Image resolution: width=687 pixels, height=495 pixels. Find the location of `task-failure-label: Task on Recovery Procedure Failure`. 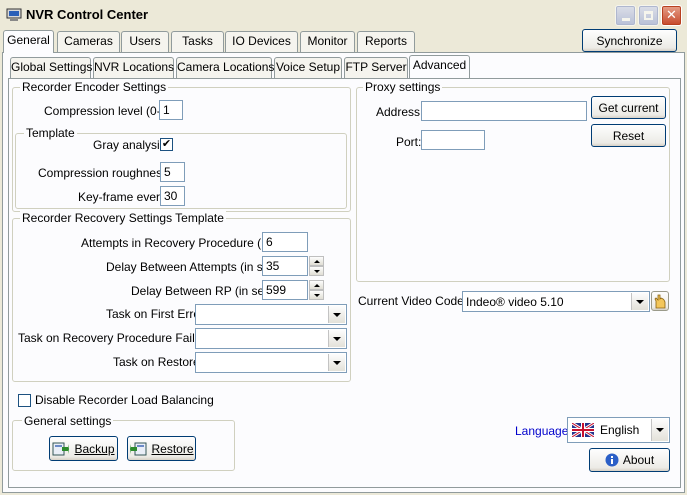

task-failure-label: Task on Recovery Procedure Failure is located at coordinates (115, 338).